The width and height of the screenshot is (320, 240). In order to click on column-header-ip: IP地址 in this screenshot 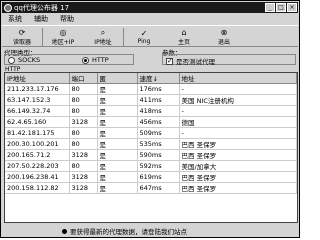, I will do `click(37, 78)`.